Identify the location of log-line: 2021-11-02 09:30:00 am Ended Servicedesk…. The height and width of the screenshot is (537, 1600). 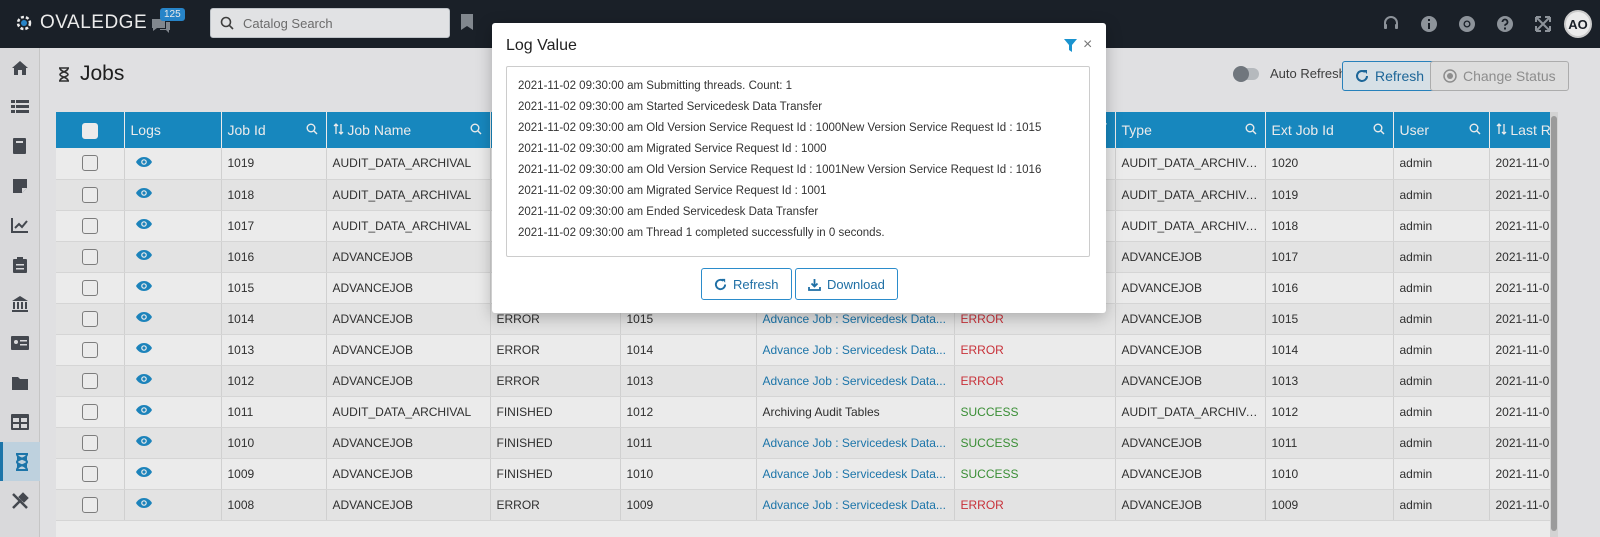
(668, 212).